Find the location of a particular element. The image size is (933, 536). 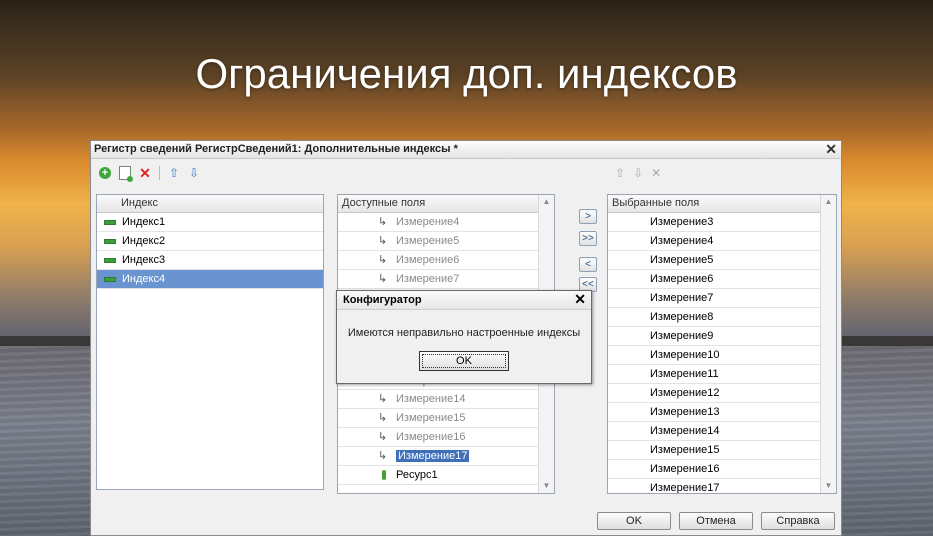

dialog-close-icon: ✕ is located at coordinates (580, 299).